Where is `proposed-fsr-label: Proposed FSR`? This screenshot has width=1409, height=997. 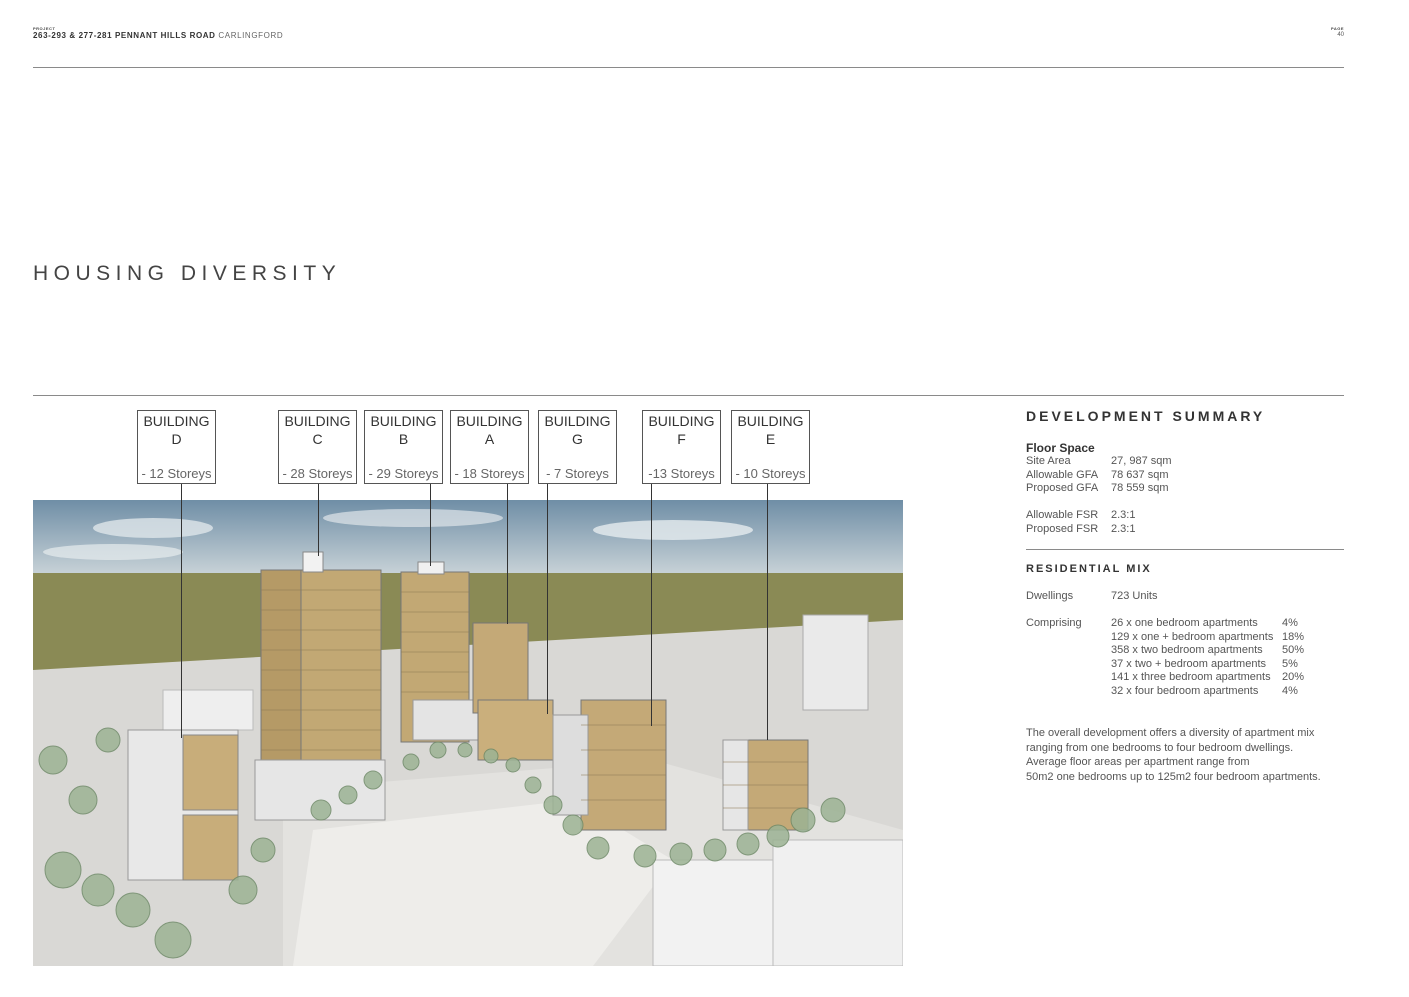 proposed-fsr-label: Proposed FSR is located at coordinates (1062, 529).